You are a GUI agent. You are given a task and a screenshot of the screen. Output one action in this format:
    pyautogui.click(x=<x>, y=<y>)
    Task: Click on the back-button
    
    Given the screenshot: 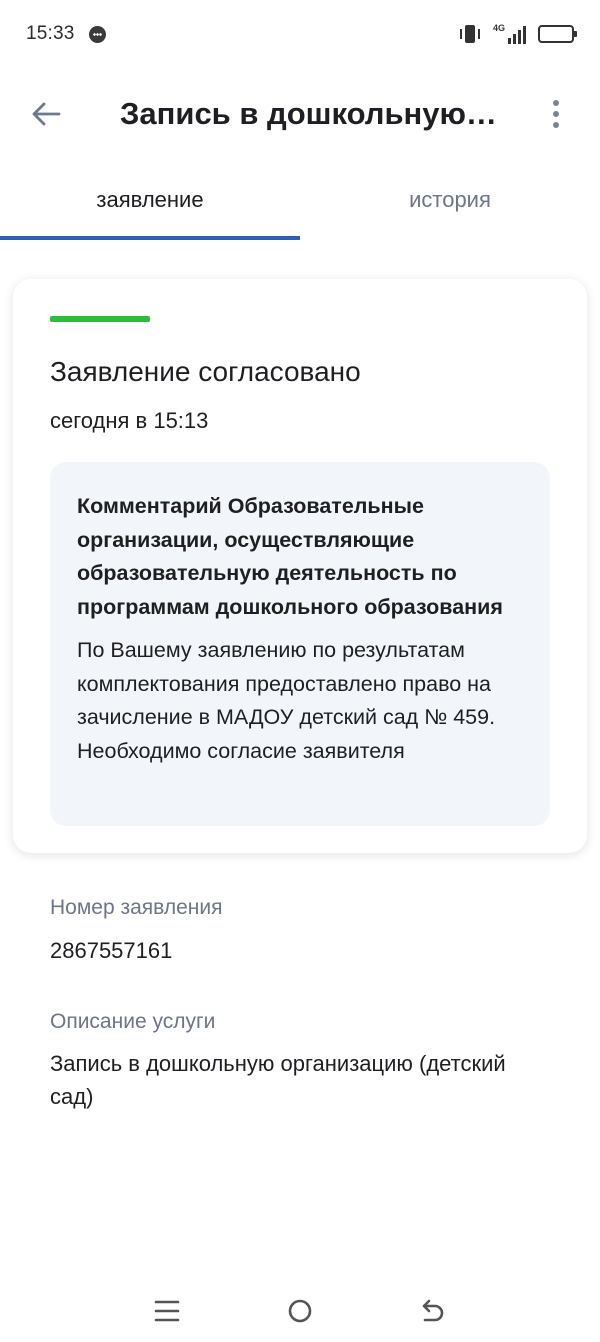 What is the action you would take?
    pyautogui.click(x=46, y=114)
    